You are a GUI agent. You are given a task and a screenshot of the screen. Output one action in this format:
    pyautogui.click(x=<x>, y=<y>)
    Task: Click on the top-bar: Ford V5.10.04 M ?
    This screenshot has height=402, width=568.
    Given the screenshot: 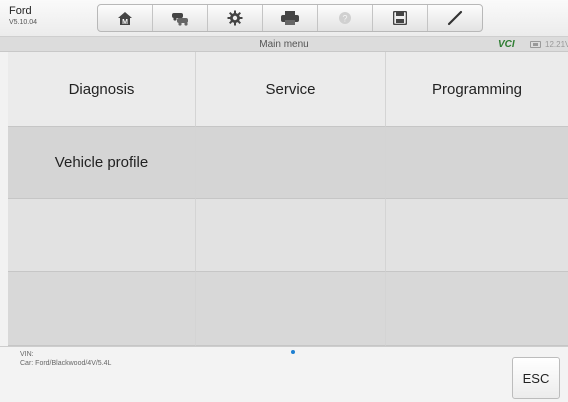 What is the action you would take?
    pyautogui.click(x=284, y=18)
    